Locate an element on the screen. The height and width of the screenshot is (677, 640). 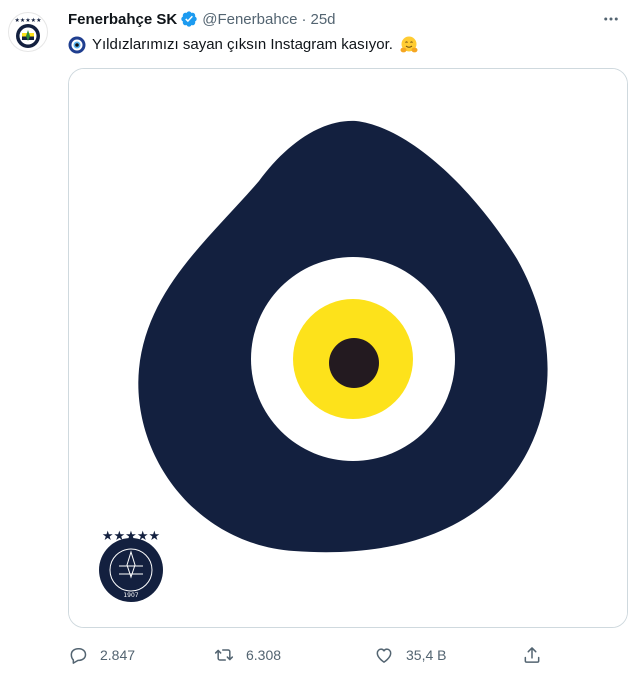
more-options-icon is located at coordinates (611, 19).